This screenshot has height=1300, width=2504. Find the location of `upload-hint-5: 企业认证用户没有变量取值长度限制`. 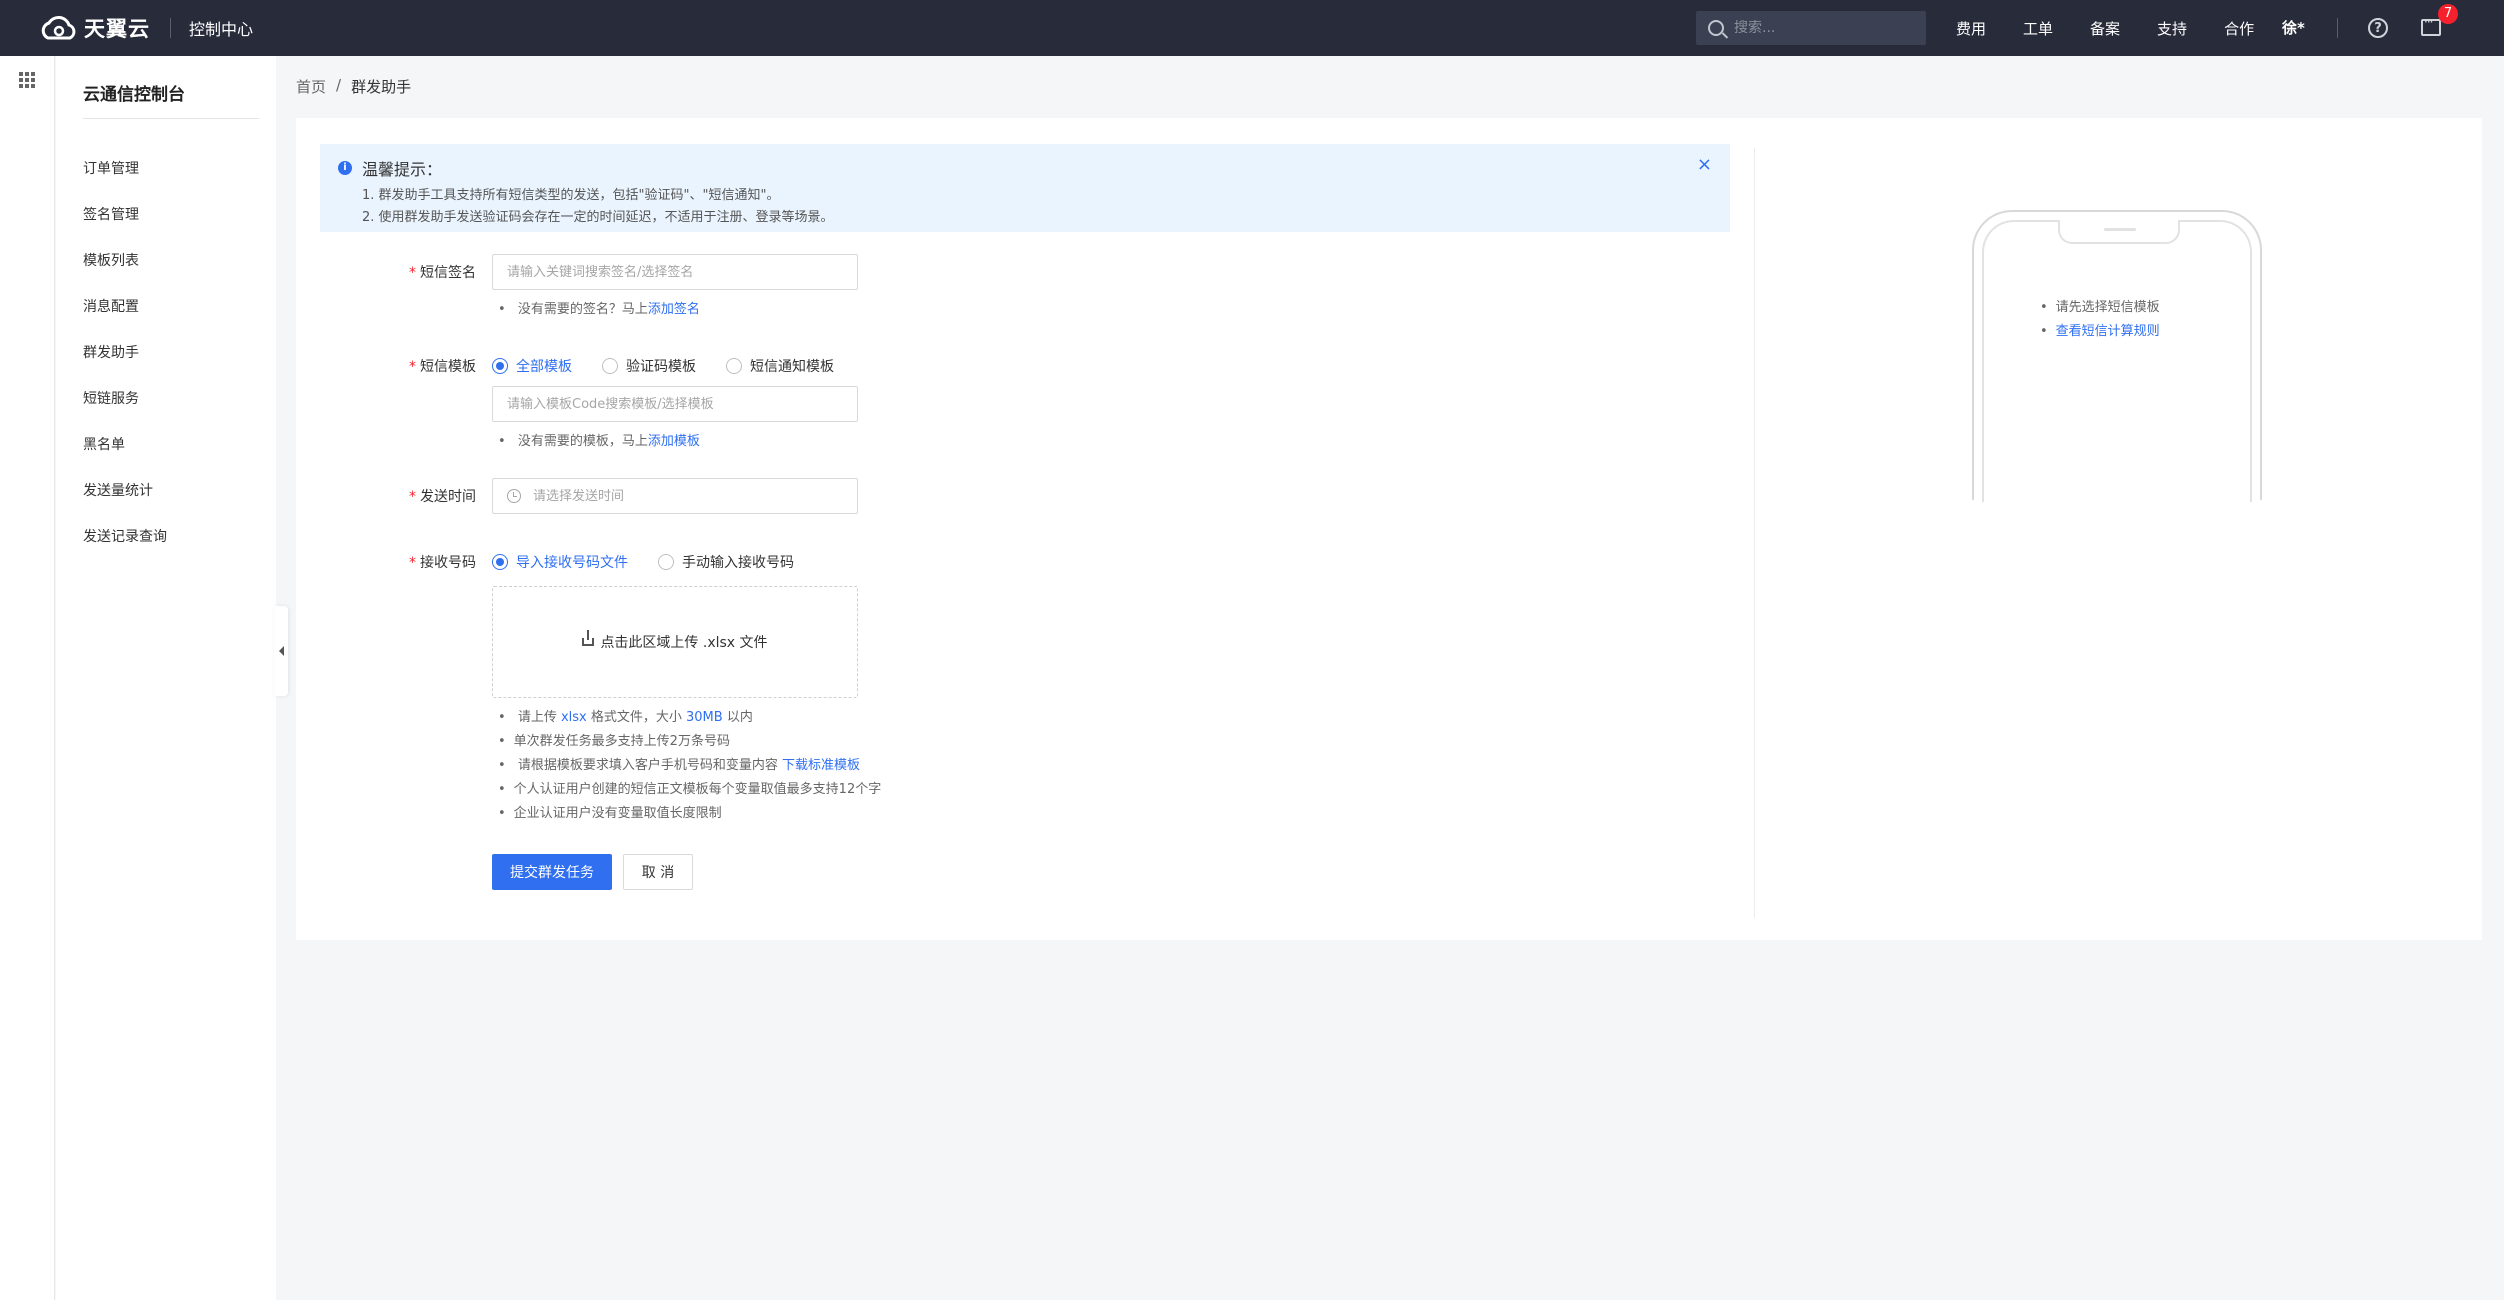

upload-hint-5: 企业认证用户没有变量取值长度限制 is located at coordinates (610, 811).